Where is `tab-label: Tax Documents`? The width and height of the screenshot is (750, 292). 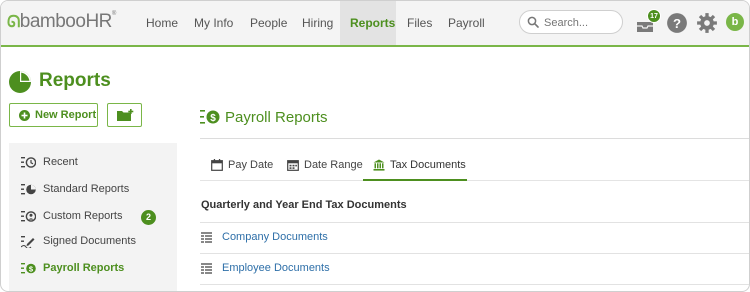 tab-label: Tax Documents is located at coordinates (428, 165).